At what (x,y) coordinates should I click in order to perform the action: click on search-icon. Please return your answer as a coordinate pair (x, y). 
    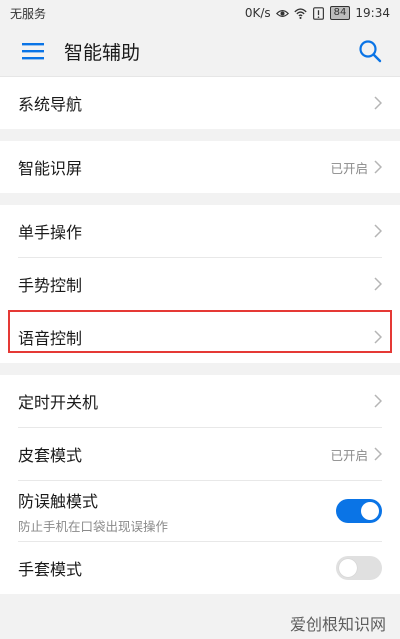
    Looking at the image, I should click on (370, 51).